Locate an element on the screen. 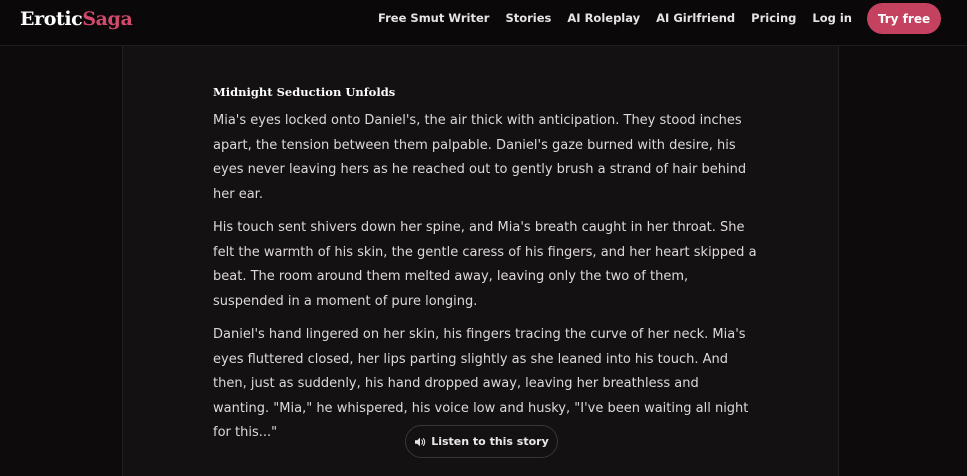 This screenshot has width=967, height=476. site-logo: EroticSaga is located at coordinates (76, 19).